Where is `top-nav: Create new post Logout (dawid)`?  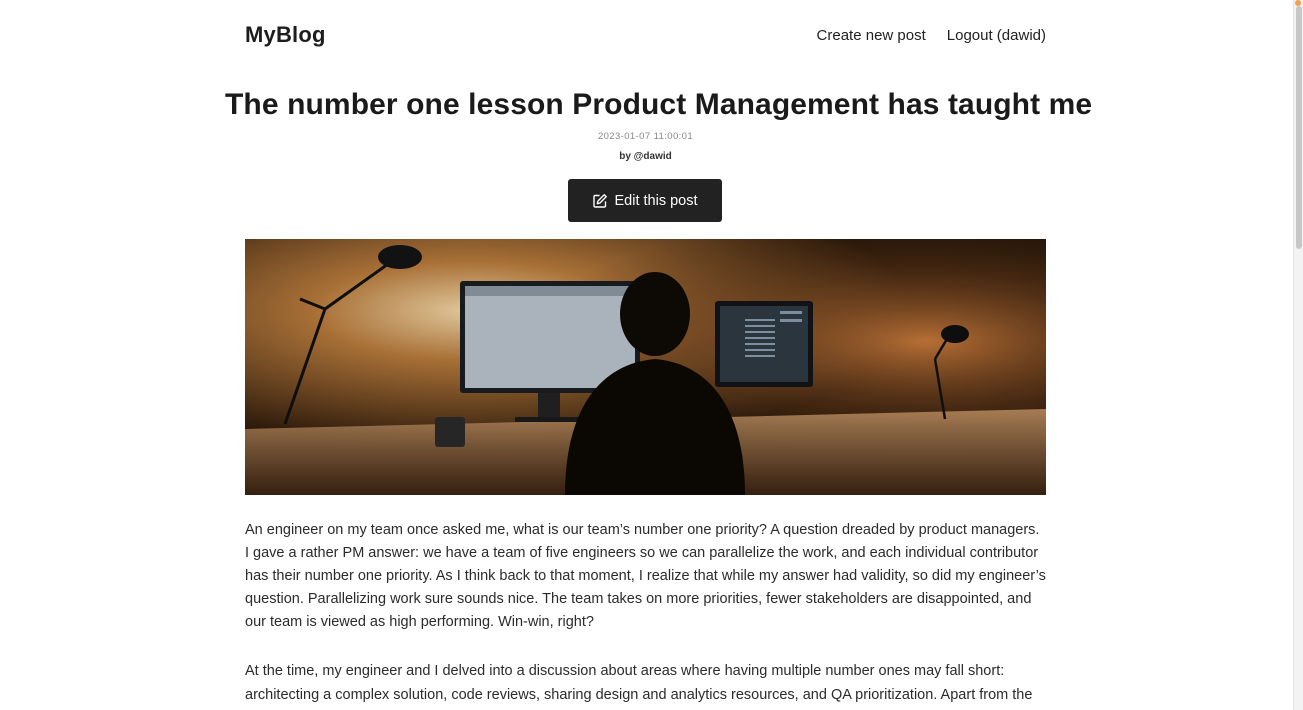
top-nav: Create new post Logout (dawid) is located at coordinates (931, 35).